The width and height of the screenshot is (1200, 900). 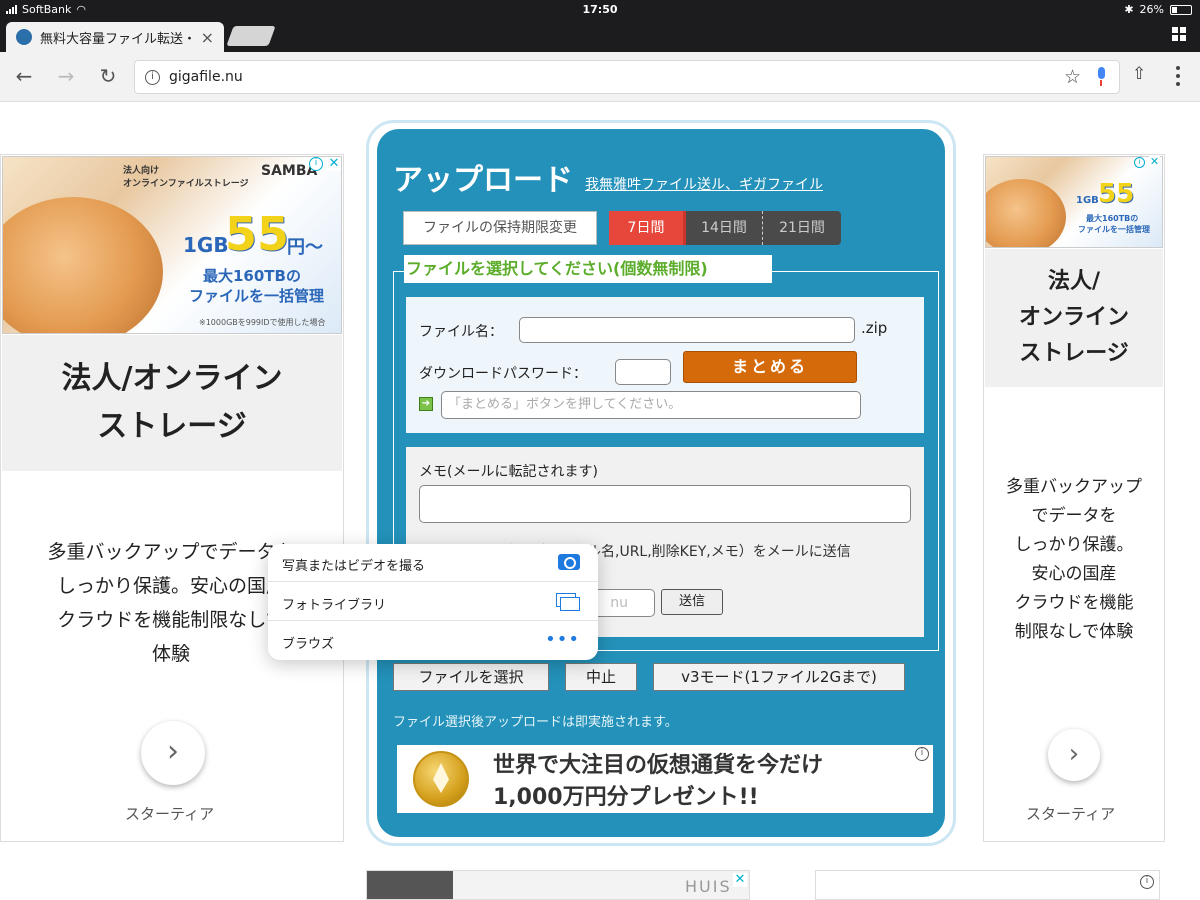 What do you see at coordinates (206, 77) in the screenshot?
I see `url-text: gigafile.nu` at bounding box center [206, 77].